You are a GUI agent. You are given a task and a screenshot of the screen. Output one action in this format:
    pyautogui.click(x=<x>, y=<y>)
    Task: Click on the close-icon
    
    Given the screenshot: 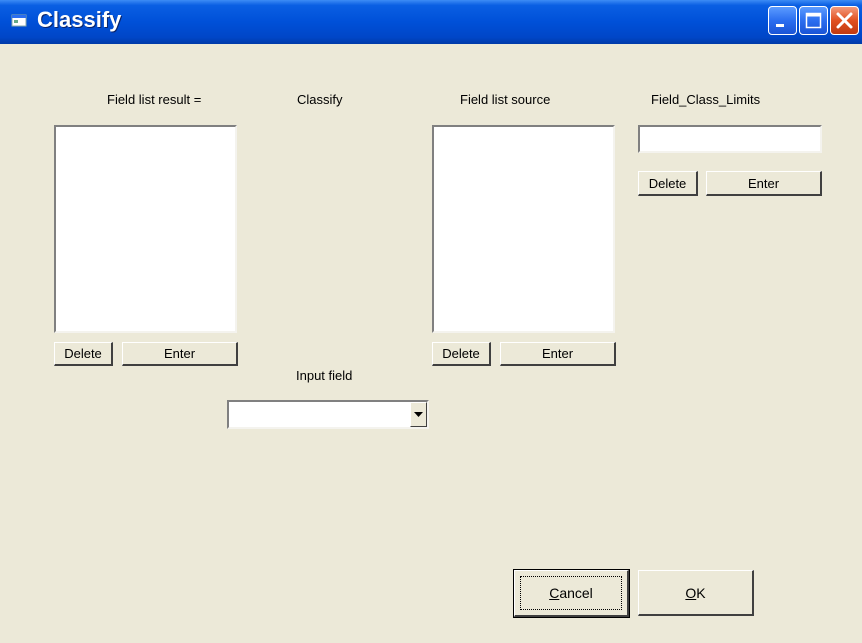 What is the action you would take?
    pyautogui.click(x=844, y=20)
    